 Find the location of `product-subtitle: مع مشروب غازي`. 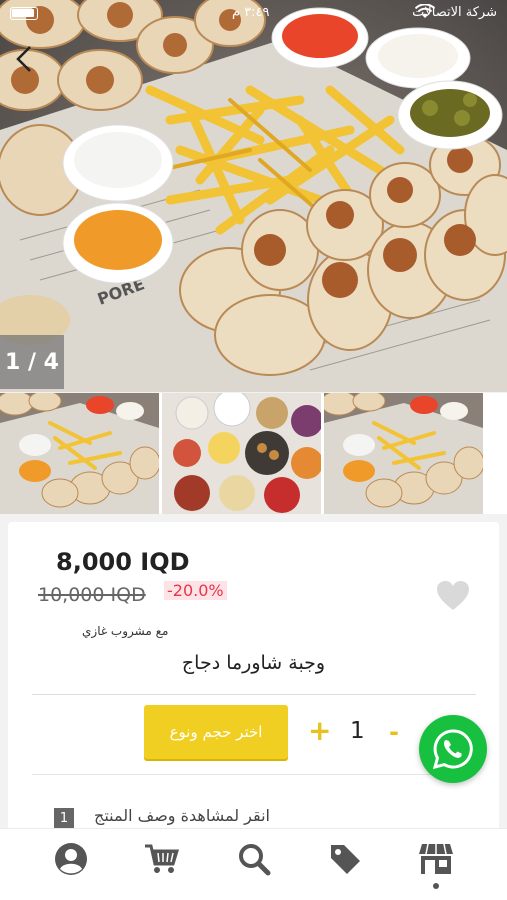

product-subtitle: مع مشروب غازي is located at coordinates (125, 631).